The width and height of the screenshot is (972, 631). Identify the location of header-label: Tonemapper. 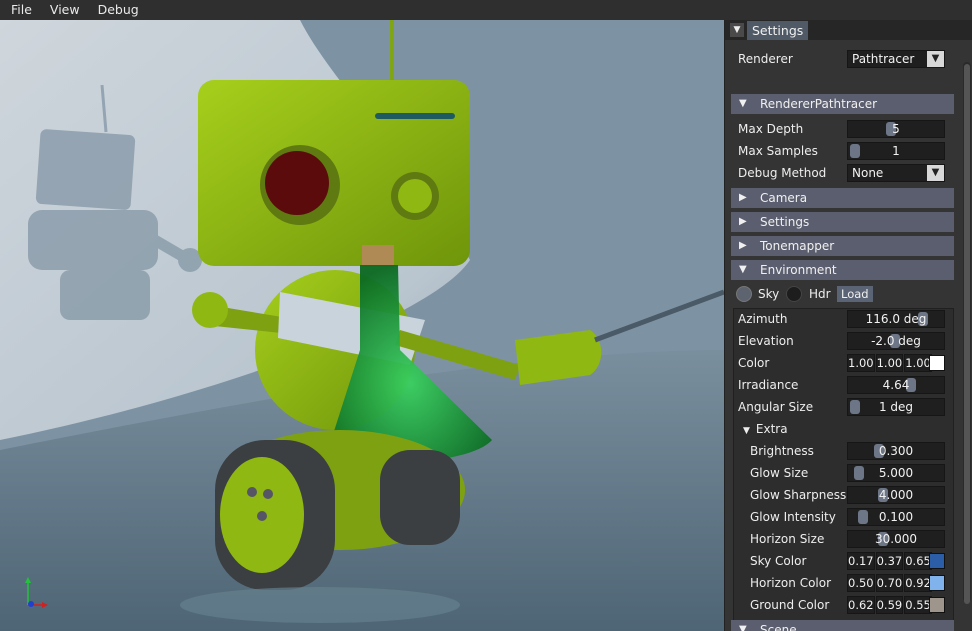
(797, 246).